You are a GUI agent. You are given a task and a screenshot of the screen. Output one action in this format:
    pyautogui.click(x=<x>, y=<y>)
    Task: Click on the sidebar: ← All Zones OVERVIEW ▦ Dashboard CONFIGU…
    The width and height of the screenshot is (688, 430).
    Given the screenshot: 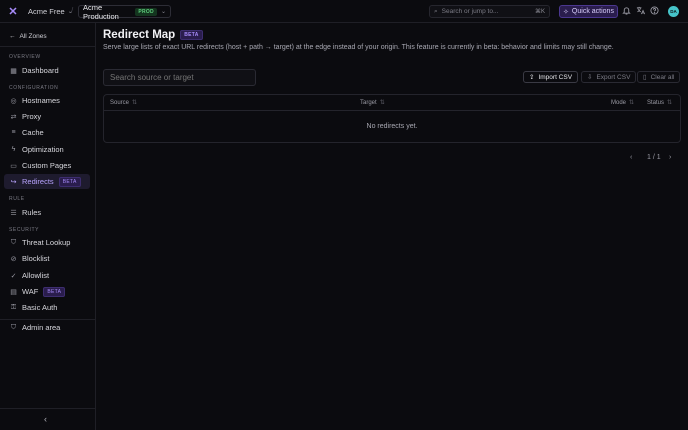 What is the action you would take?
    pyautogui.click(x=48, y=226)
    